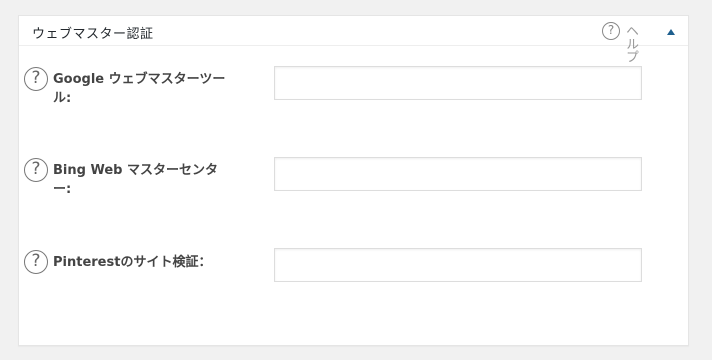  Describe the element at coordinates (93, 34) in the screenshot. I see `panel-title: ウェブマスター認証` at that location.